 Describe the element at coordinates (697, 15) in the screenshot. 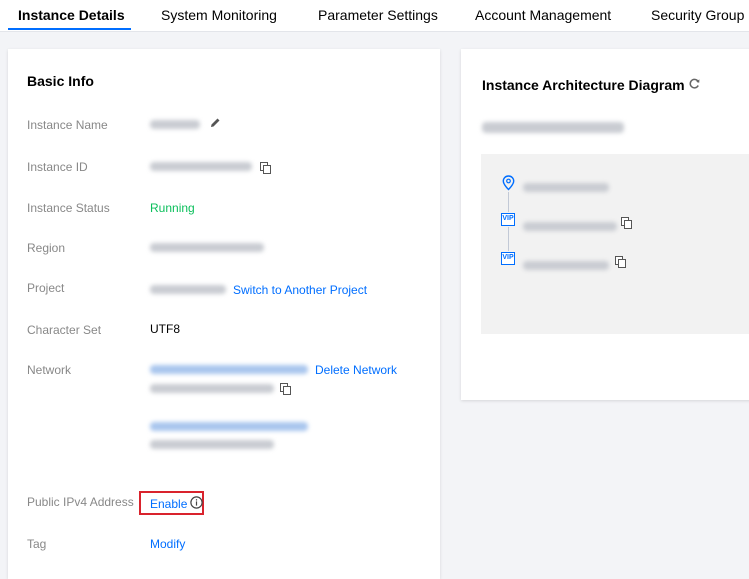

I see `tab-security-group: Security Group` at that location.